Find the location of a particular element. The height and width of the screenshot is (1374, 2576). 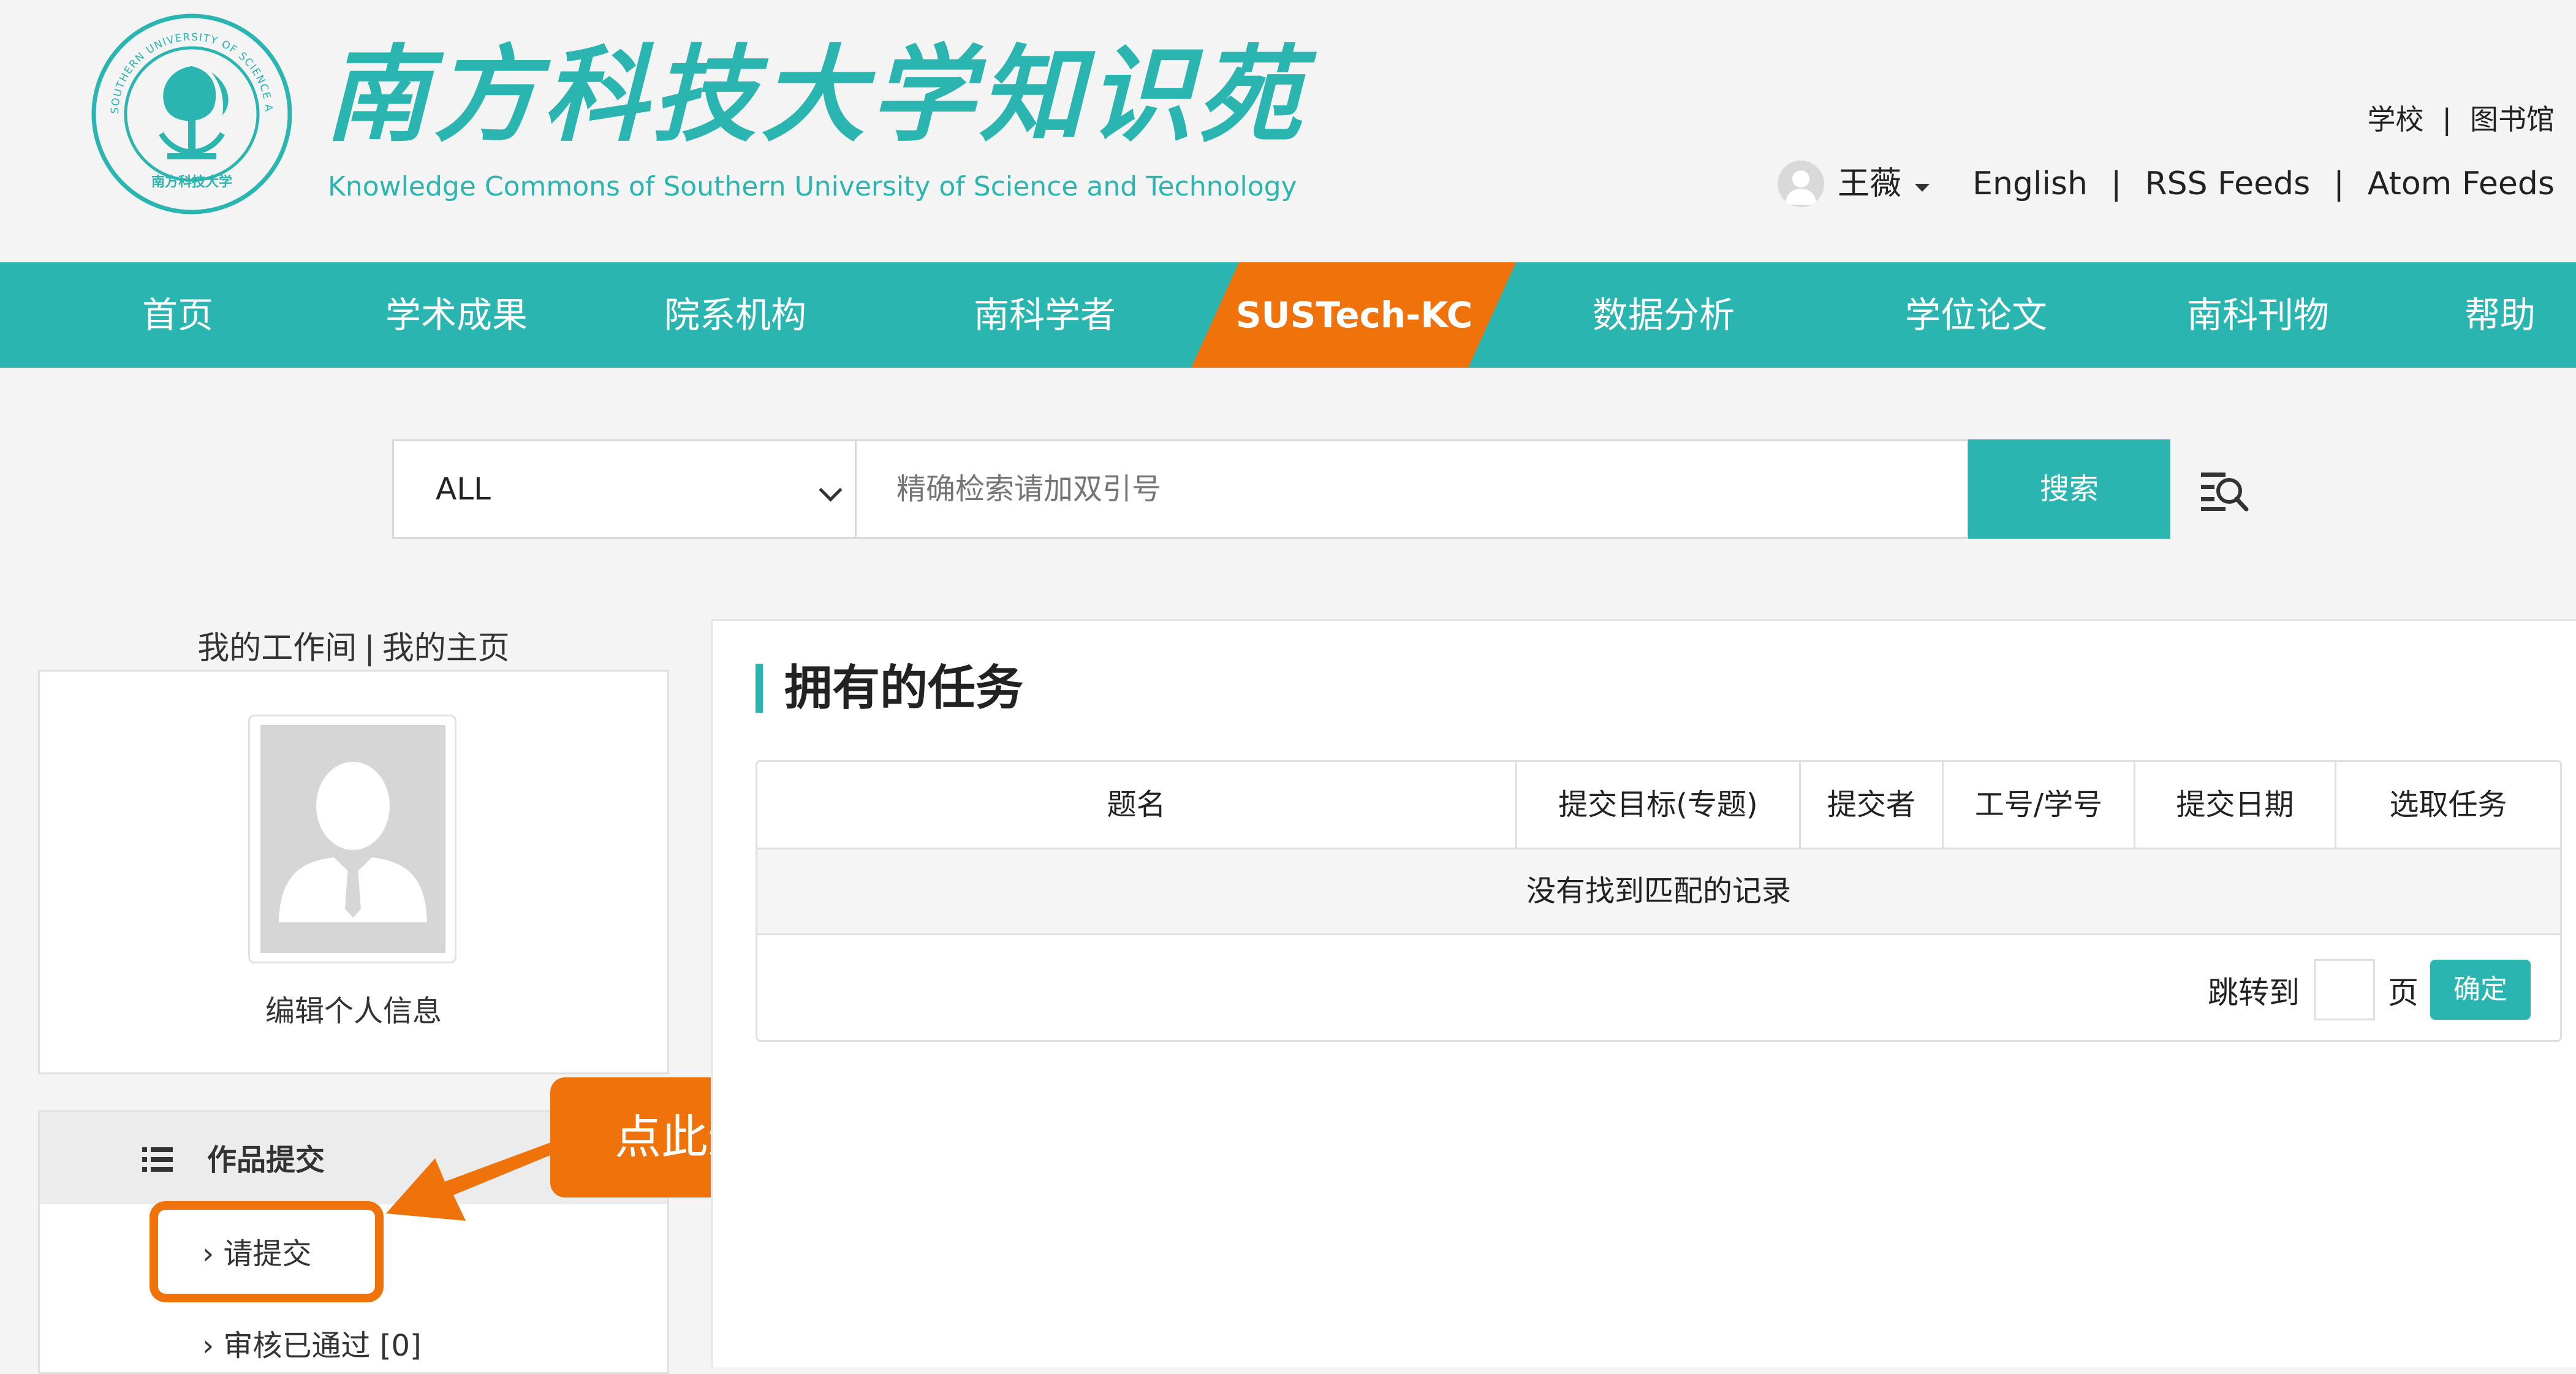

empty-table-message: 没有找到匹配的记录 is located at coordinates (1658, 892).